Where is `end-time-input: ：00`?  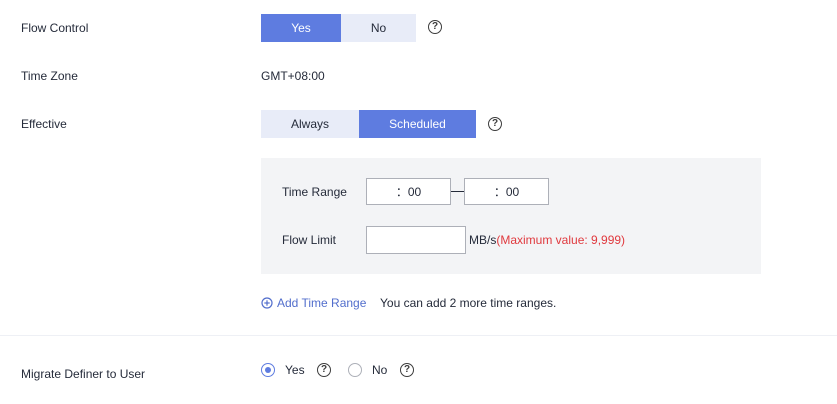
end-time-input: ：00 is located at coordinates (506, 191).